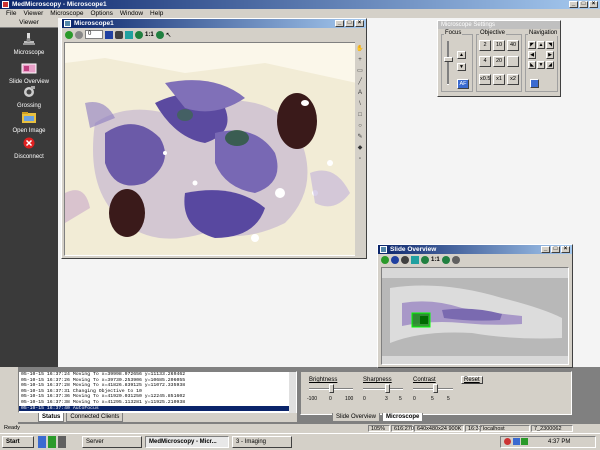 This screenshot has width=600, height=450. I want to click on menu-file: File, so click(11, 13).